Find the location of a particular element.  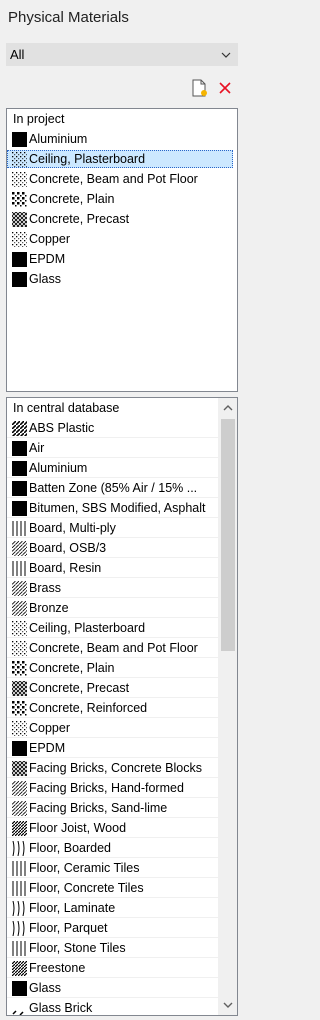

material-row: Floor, Ceramic Tiles is located at coordinates (113, 868).